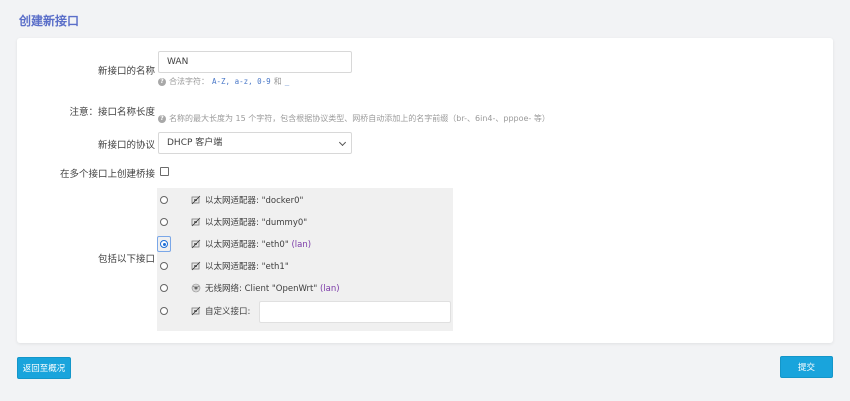 This screenshot has width=850, height=401. What do you see at coordinates (195, 143) in the screenshot?
I see `protocol-select-value: DHCP 客户端` at bounding box center [195, 143].